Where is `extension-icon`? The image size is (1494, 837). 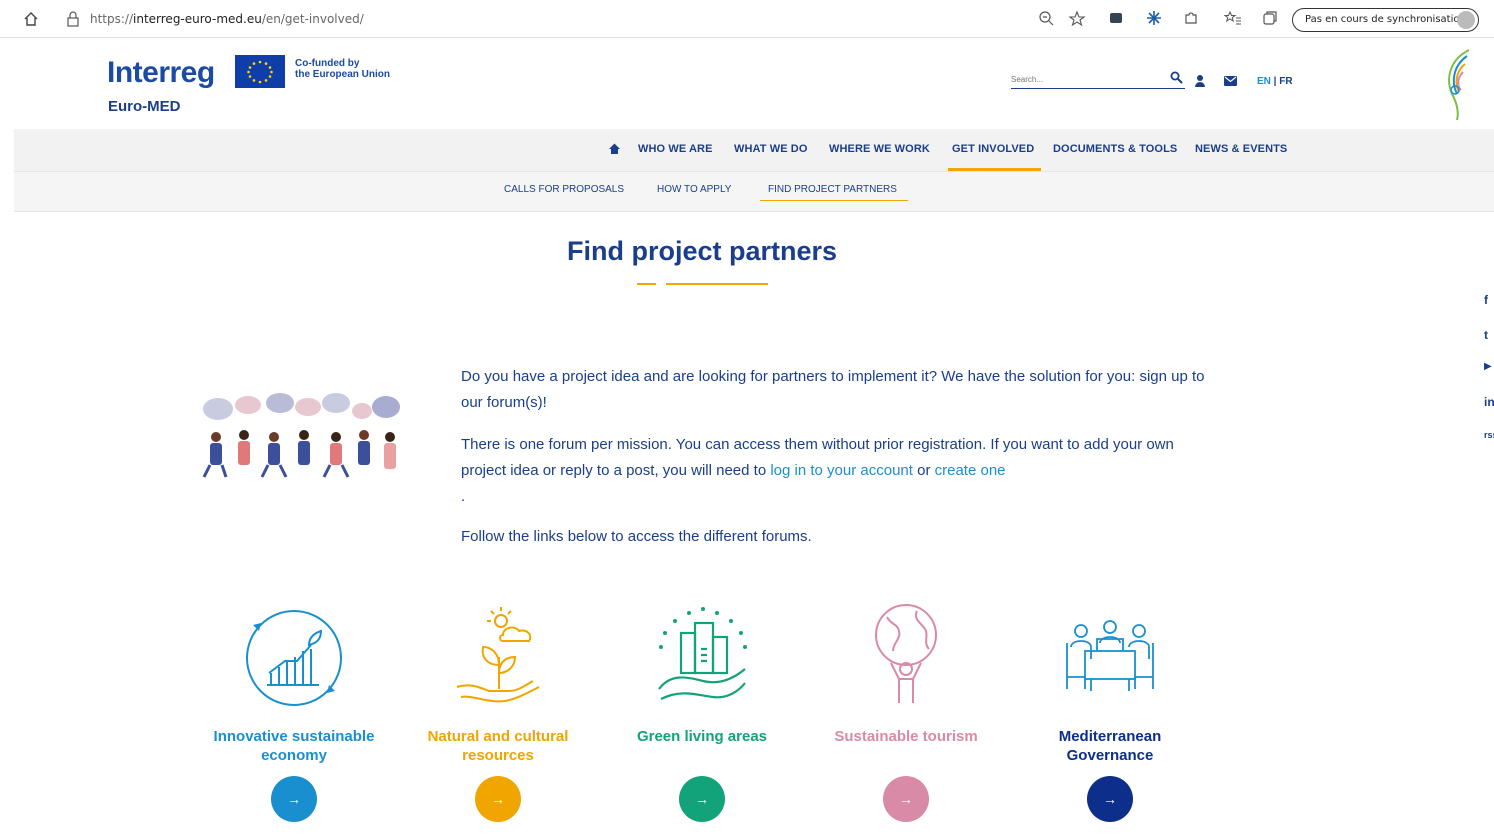
extension-icon is located at coordinates (1116, 18).